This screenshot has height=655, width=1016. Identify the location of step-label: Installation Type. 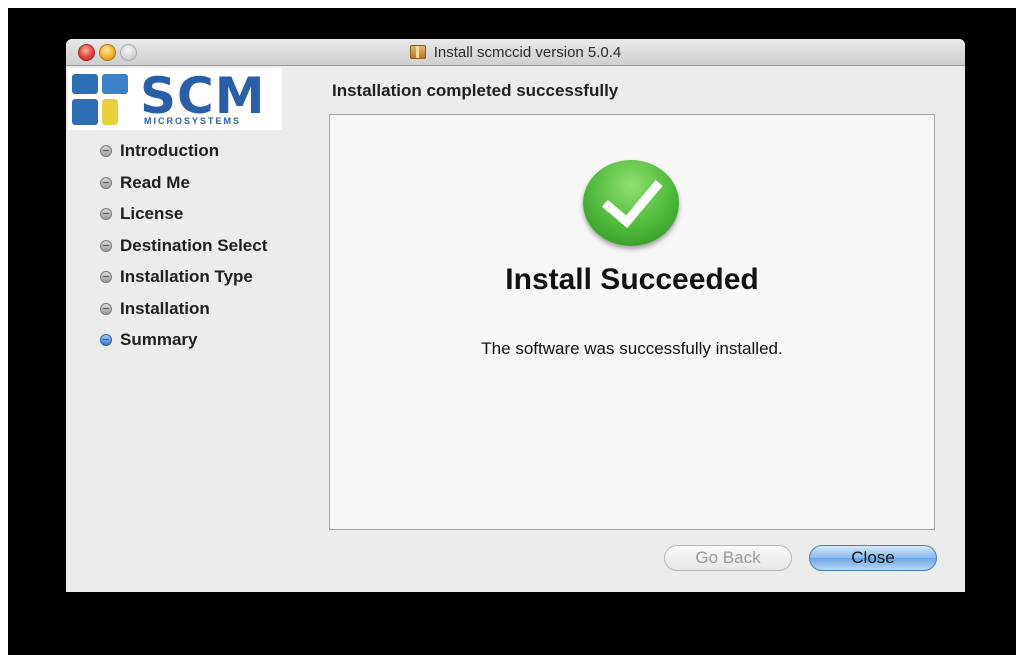
(186, 276).